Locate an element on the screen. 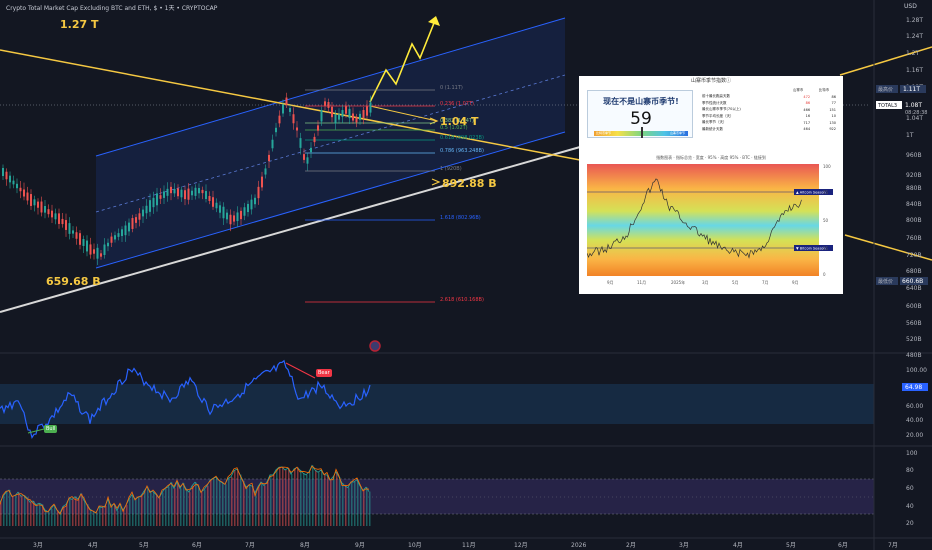 The image size is (932, 550). inset-index-value: 59 is located at coordinates (641, 119).